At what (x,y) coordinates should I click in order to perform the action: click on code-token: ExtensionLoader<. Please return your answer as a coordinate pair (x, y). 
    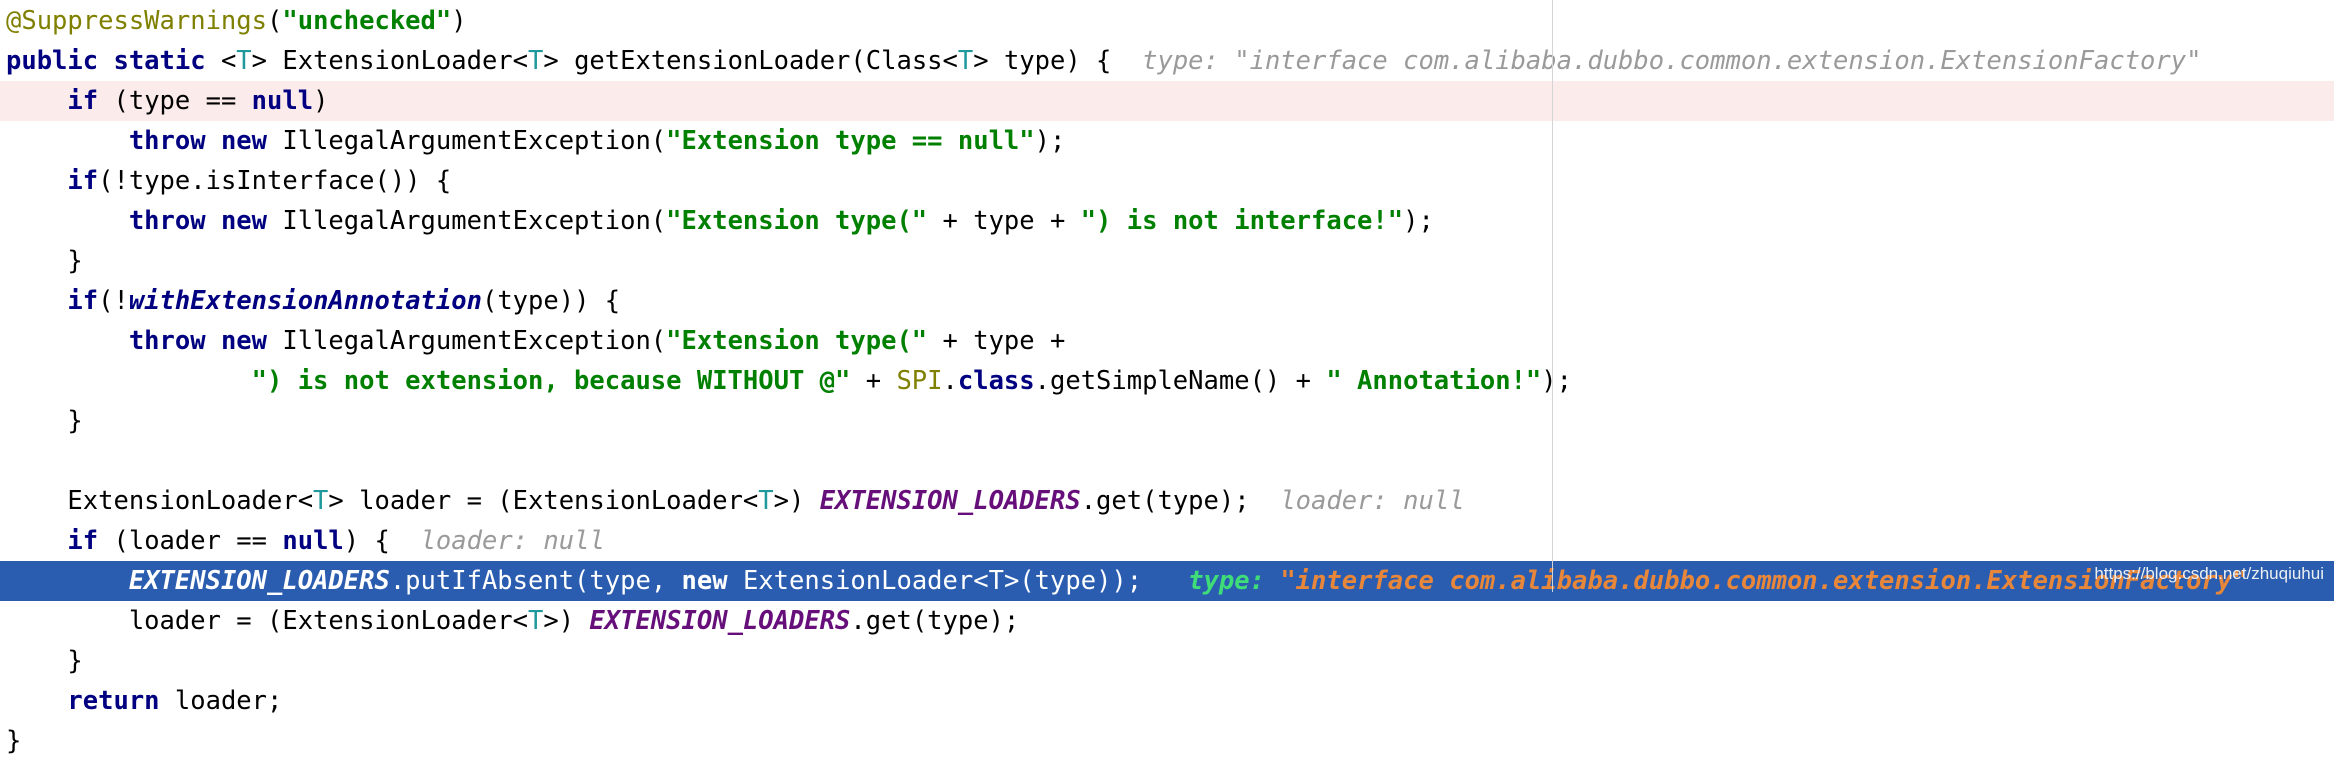
    Looking at the image, I should click on (160, 501).